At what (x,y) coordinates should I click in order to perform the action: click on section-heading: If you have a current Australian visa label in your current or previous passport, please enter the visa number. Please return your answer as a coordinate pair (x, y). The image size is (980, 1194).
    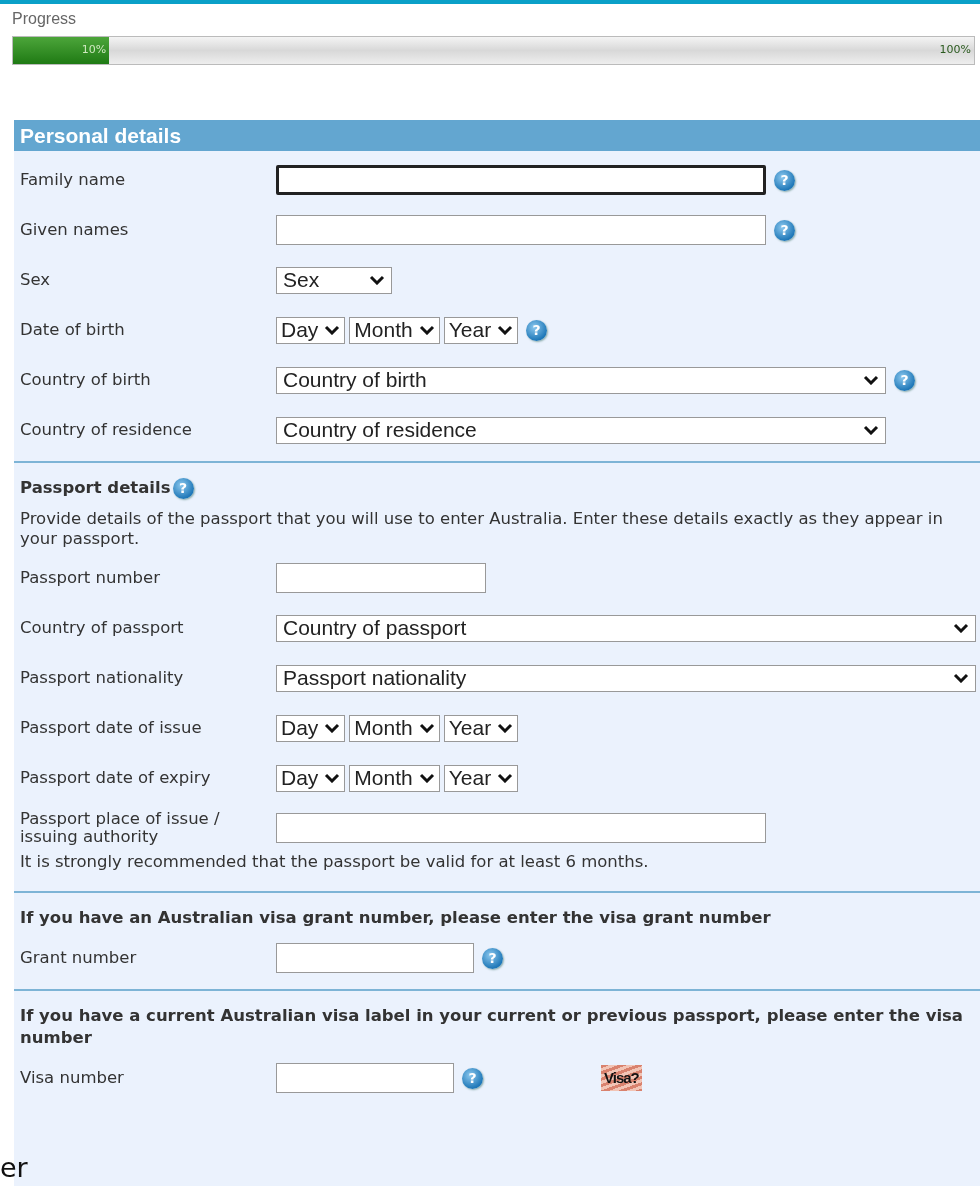
    Looking at the image, I should click on (492, 1027).